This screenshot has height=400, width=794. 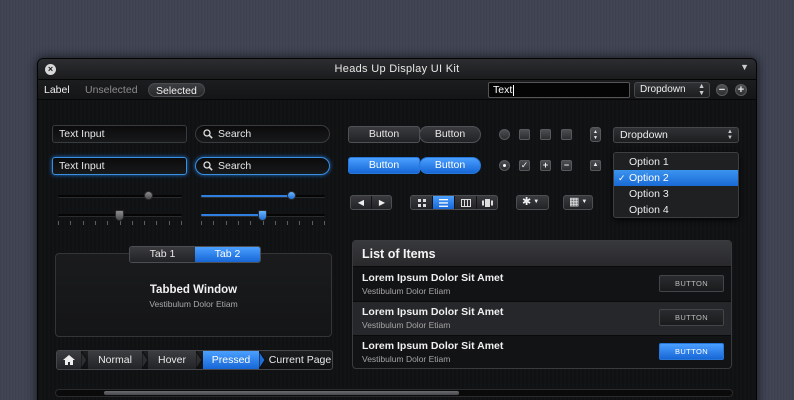 I want to click on slider, so click(x=120, y=196).